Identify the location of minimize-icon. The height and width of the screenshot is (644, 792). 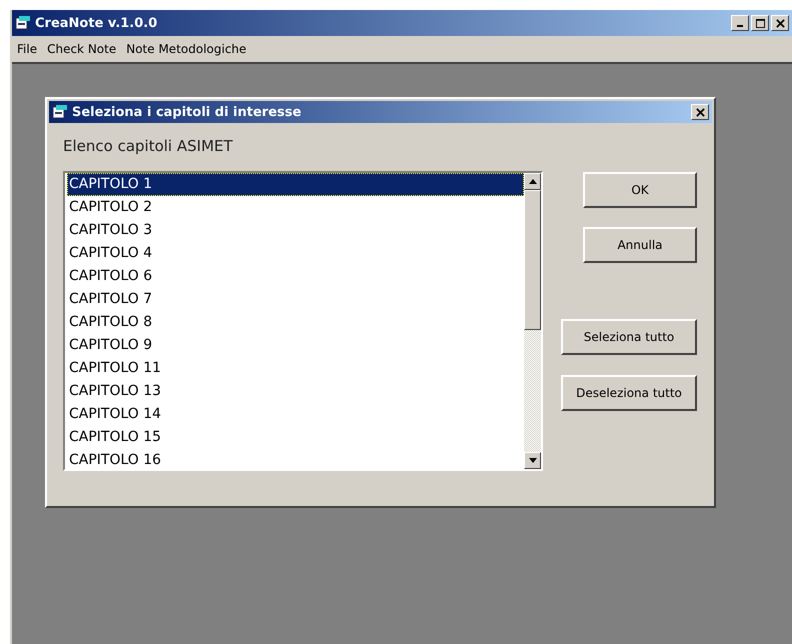
(740, 26).